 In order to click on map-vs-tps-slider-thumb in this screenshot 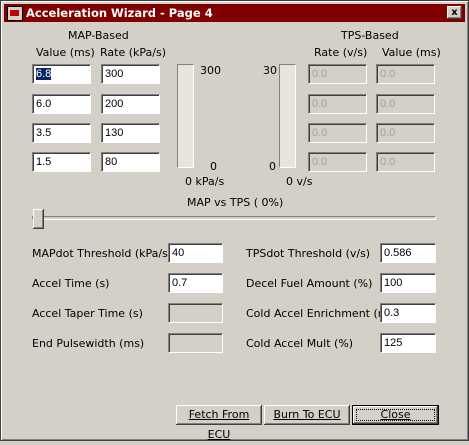, I will do `click(38, 219)`.